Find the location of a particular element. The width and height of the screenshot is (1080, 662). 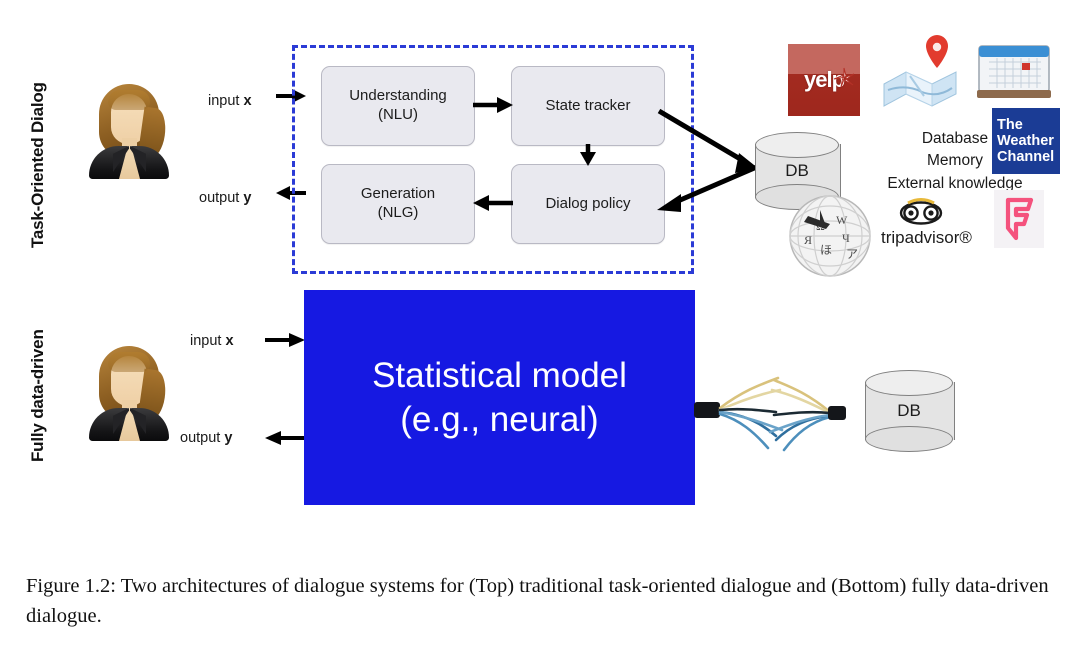

svg-text: W is located at coordinates (842, 220).